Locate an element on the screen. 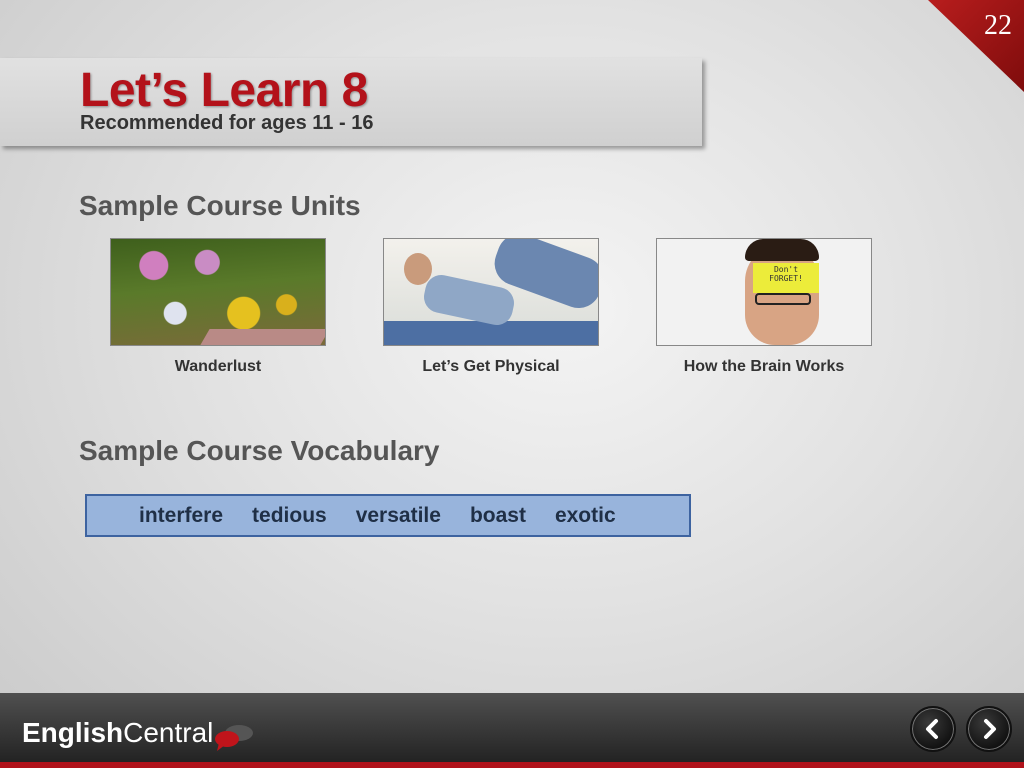  englishcentral-logo: EnglishCentral is located at coordinates (118, 732).